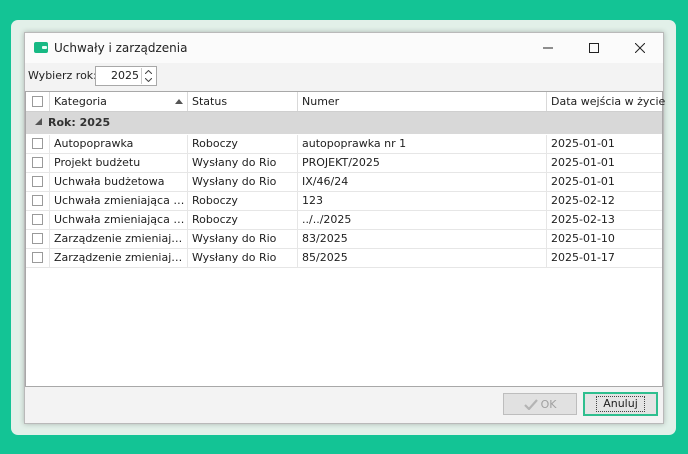  I want to click on app-icon, so click(41, 47).